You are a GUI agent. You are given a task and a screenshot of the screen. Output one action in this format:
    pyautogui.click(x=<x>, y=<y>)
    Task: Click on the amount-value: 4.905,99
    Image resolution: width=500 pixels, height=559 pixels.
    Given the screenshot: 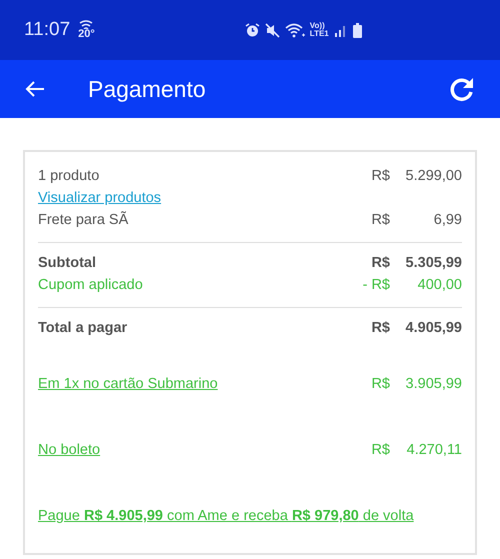 What is the action you would take?
    pyautogui.click(x=433, y=328)
    